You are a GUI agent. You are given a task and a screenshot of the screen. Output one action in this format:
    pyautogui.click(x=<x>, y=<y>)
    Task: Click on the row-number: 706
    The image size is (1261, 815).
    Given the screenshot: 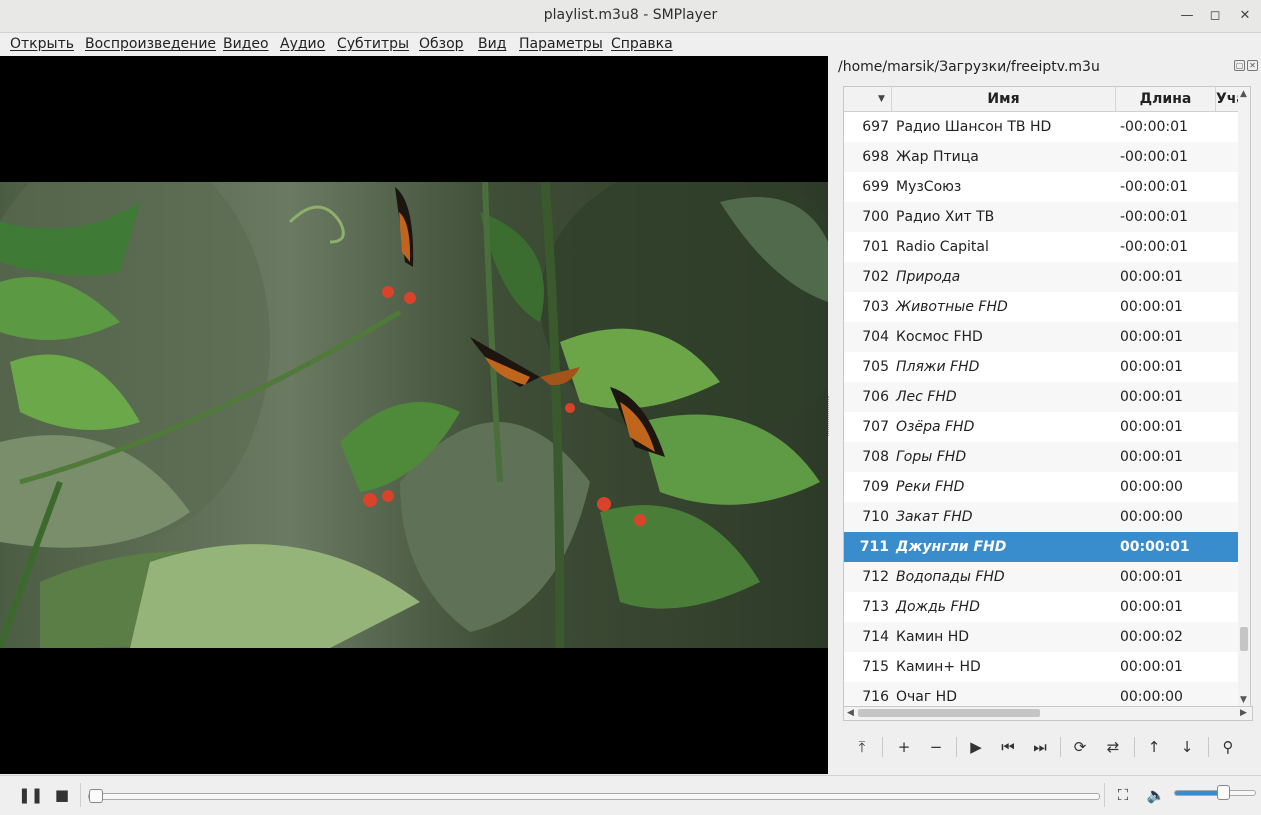 What is the action you would take?
    pyautogui.click(x=875, y=397)
    